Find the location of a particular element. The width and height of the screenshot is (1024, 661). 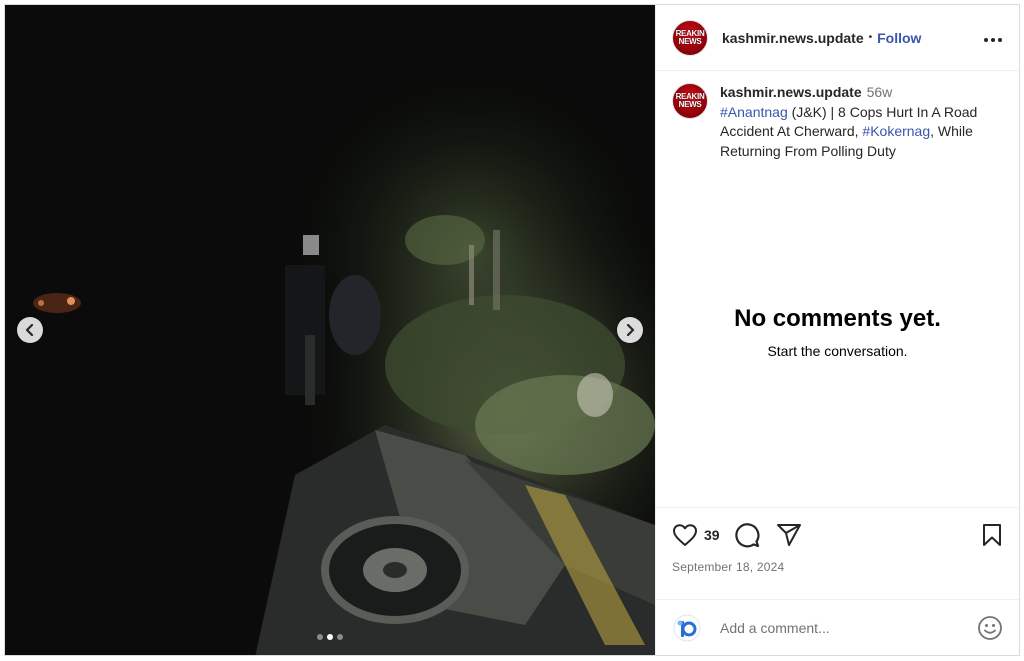

comment-input is located at coordinates (830, 627).